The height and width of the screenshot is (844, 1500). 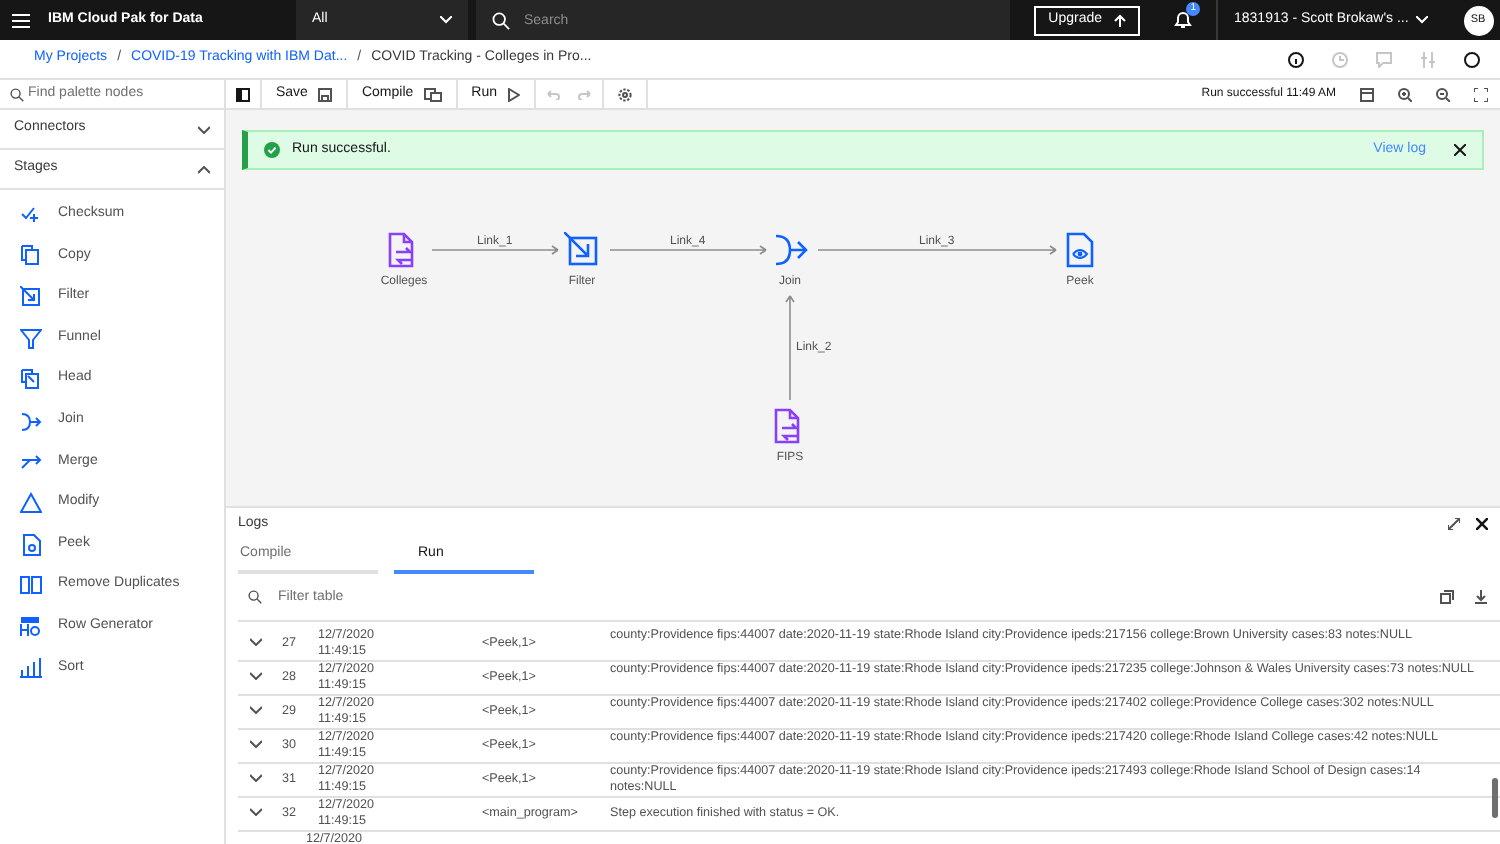 I want to click on bell-icon, so click(x=1182, y=20).